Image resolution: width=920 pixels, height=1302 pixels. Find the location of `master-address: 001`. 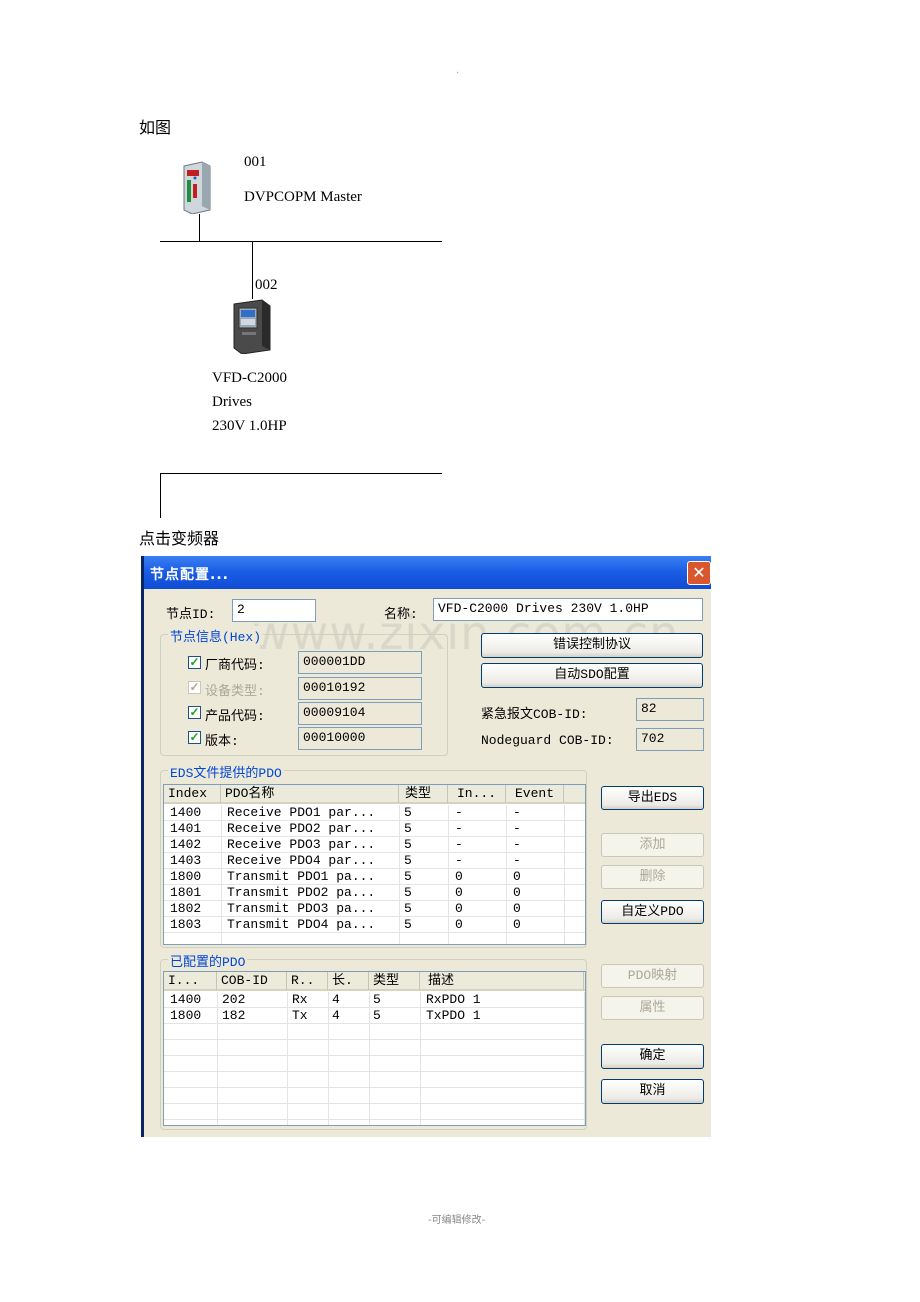

master-address: 001 is located at coordinates (255, 162).